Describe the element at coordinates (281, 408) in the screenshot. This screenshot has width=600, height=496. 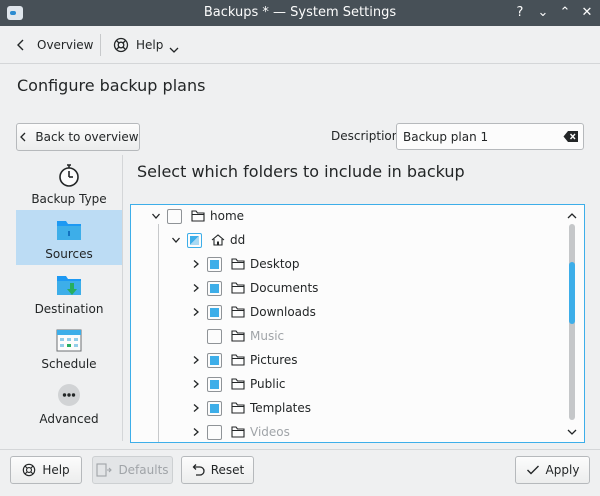
I see `tree-row-label: Templates` at that location.